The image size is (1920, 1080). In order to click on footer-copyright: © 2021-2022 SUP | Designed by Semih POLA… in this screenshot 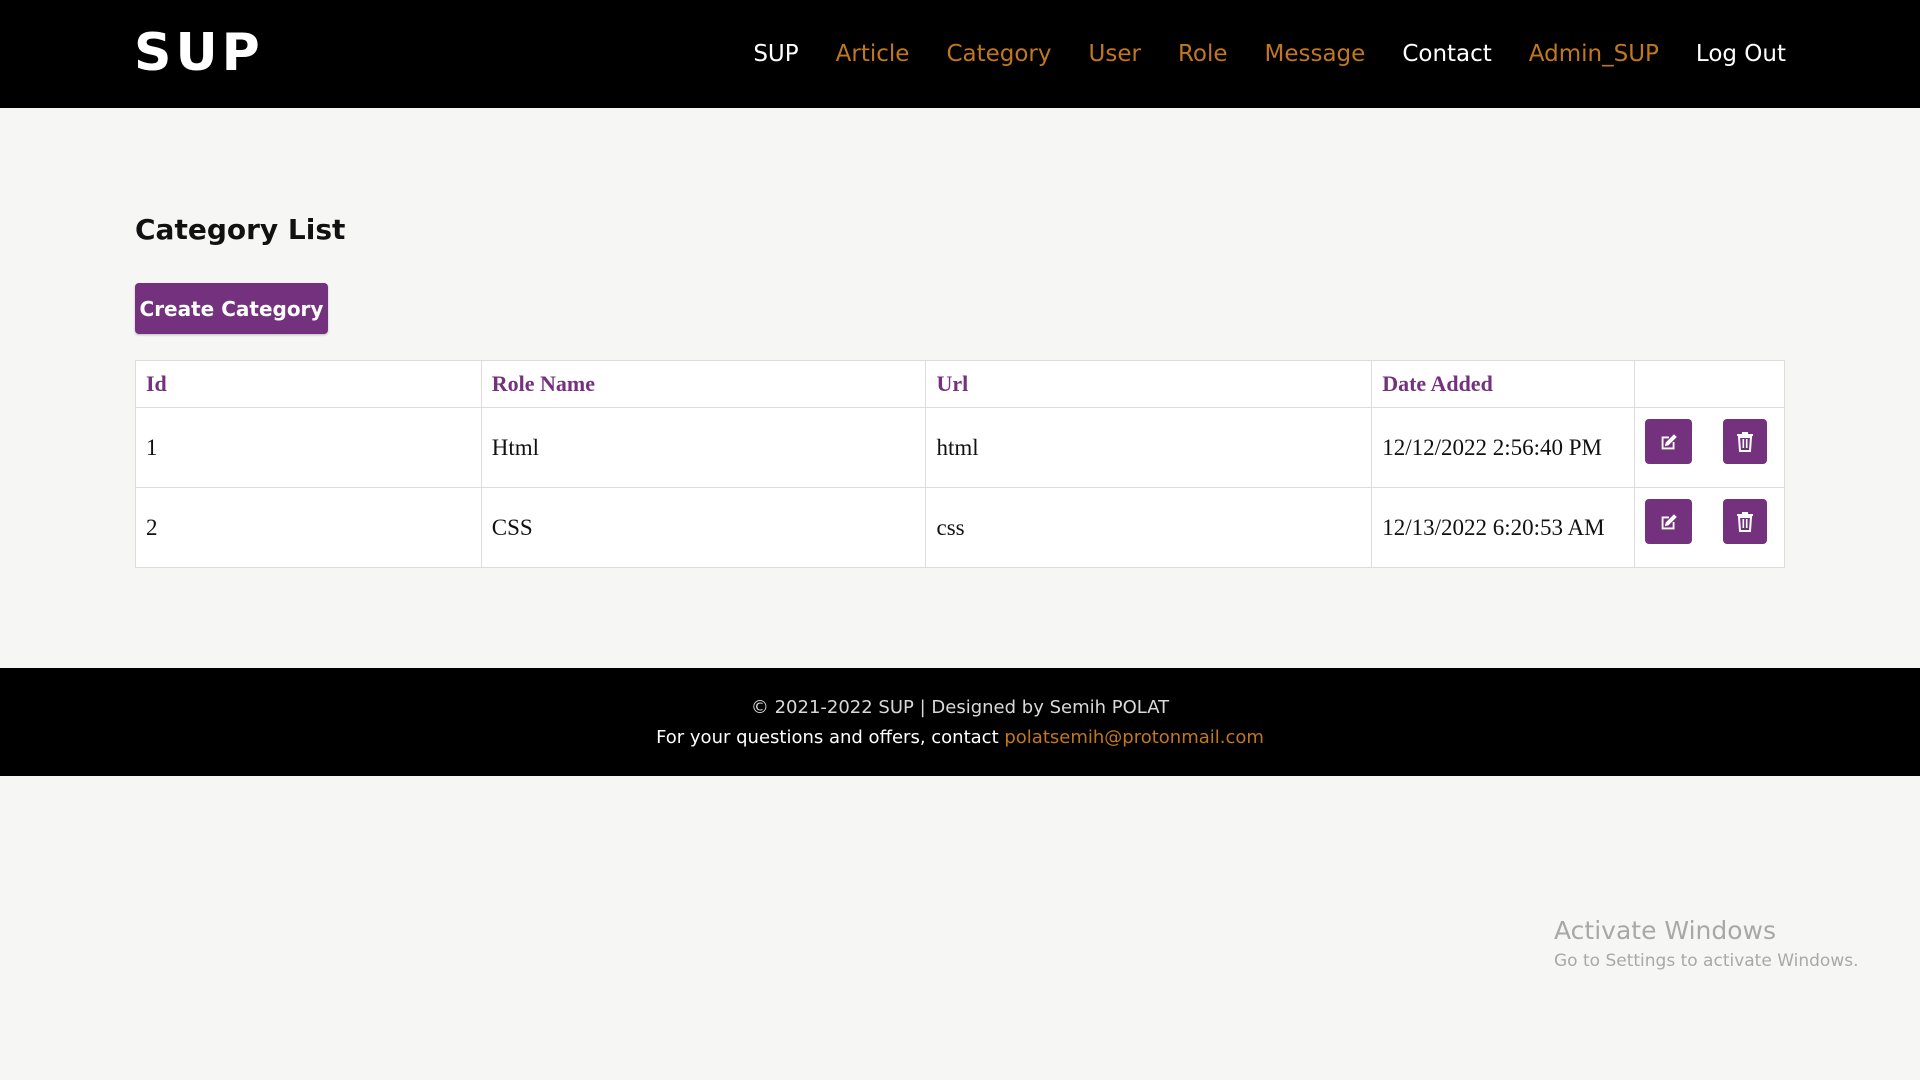, I will do `click(960, 707)`.